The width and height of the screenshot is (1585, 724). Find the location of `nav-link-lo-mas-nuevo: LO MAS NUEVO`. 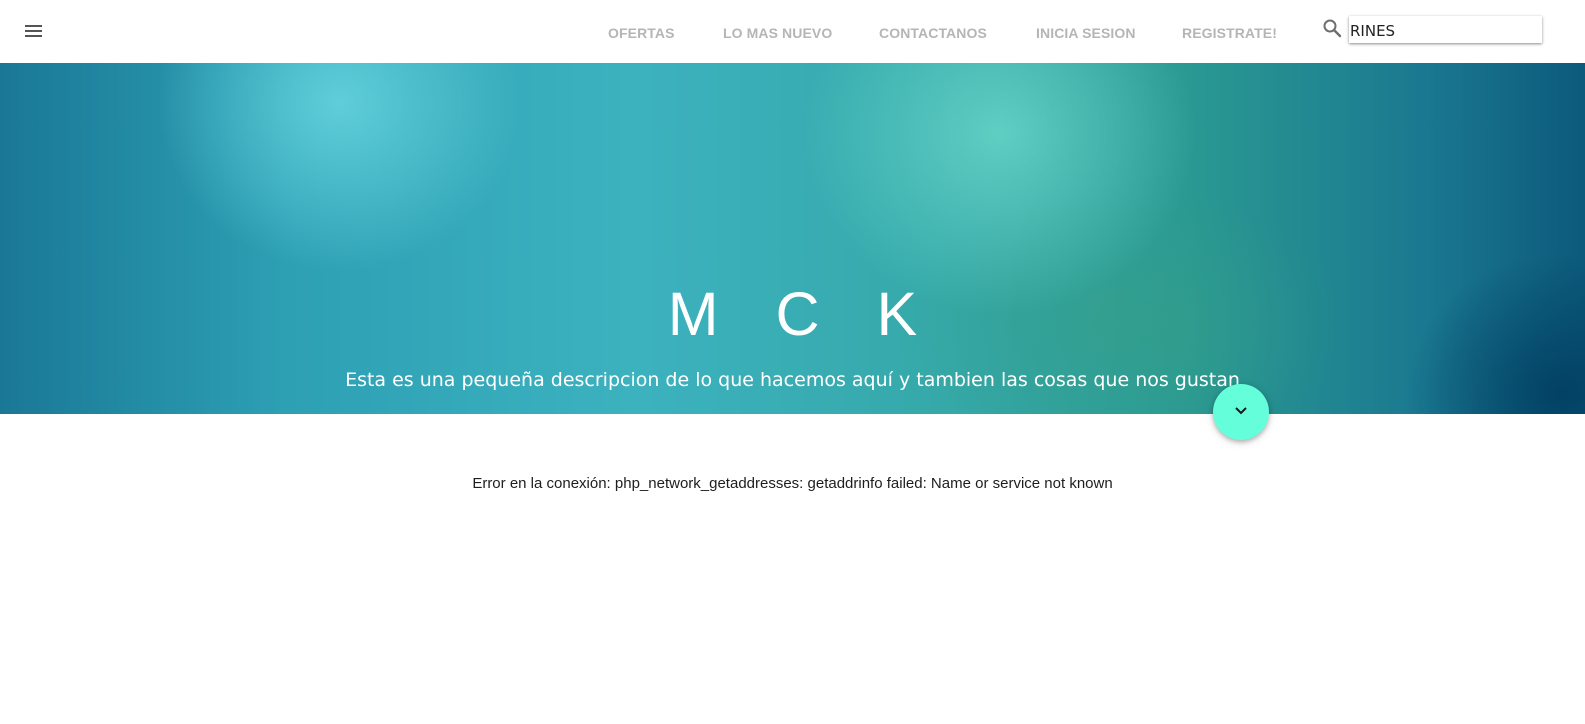

nav-link-lo-mas-nuevo: LO MAS NUEVO is located at coordinates (777, 33).